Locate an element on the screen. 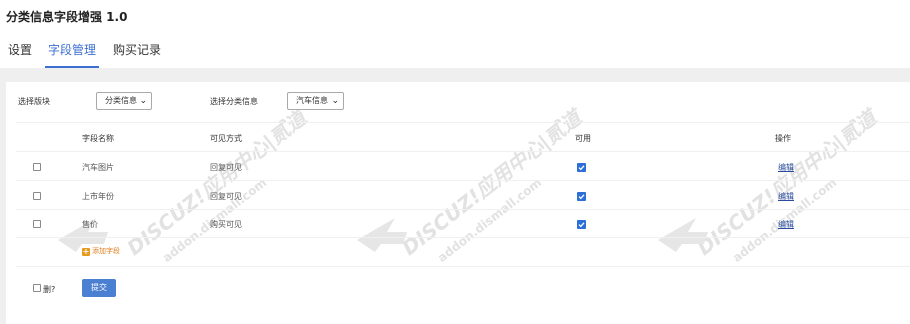  block-select-label: 选择版块 is located at coordinates (34, 101).